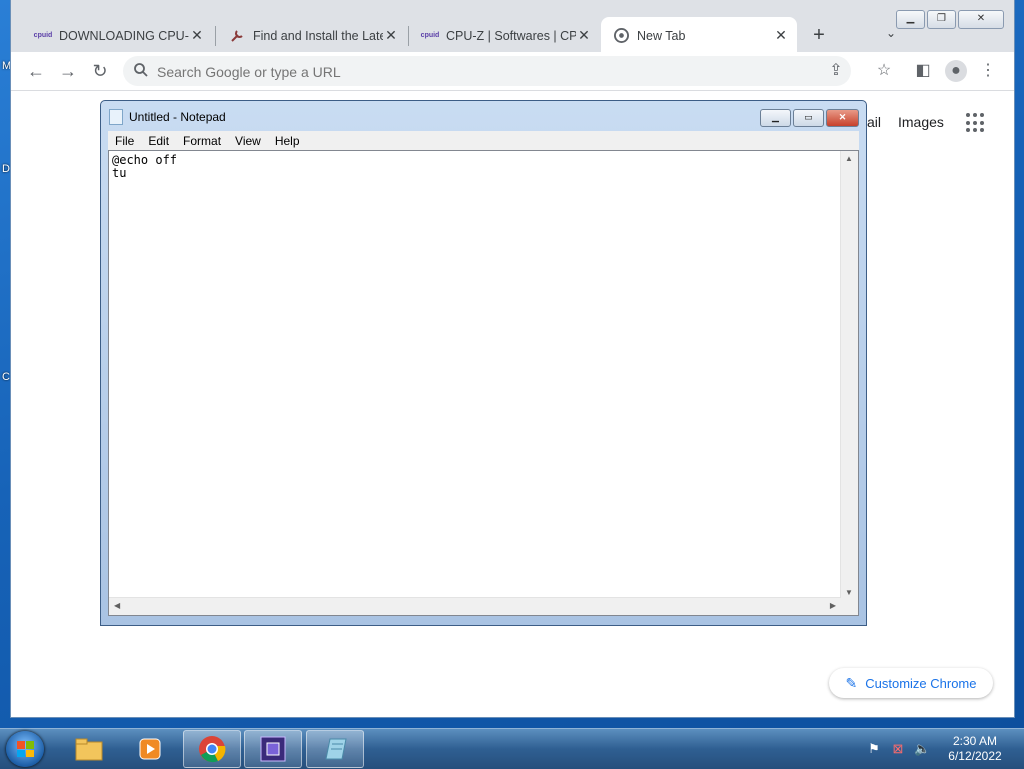 The height and width of the screenshot is (769, 1024). Describe the element at coordinates (833, 605) in the screenshot. I see `scroll-right-icon: ▶` at that location.